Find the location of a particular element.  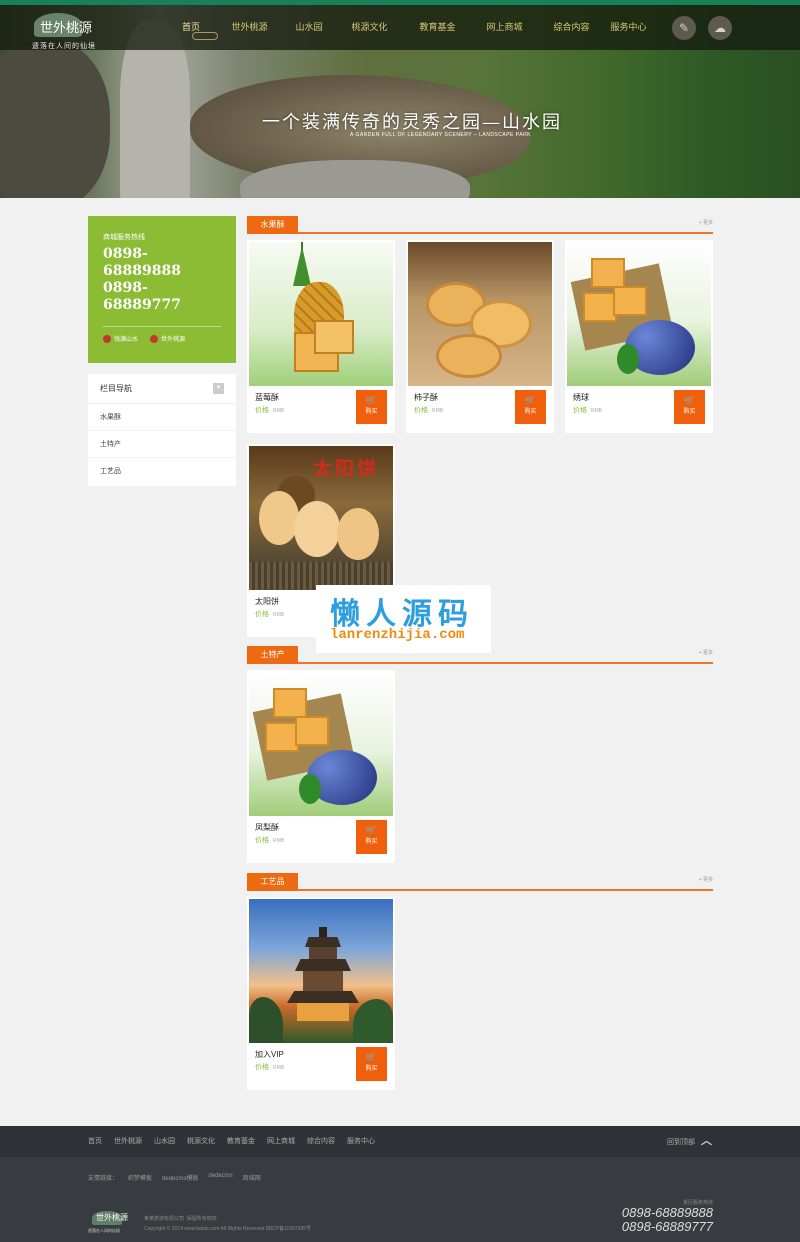

nav-culture: 桃源文化 is located at coordinates (369, 27).